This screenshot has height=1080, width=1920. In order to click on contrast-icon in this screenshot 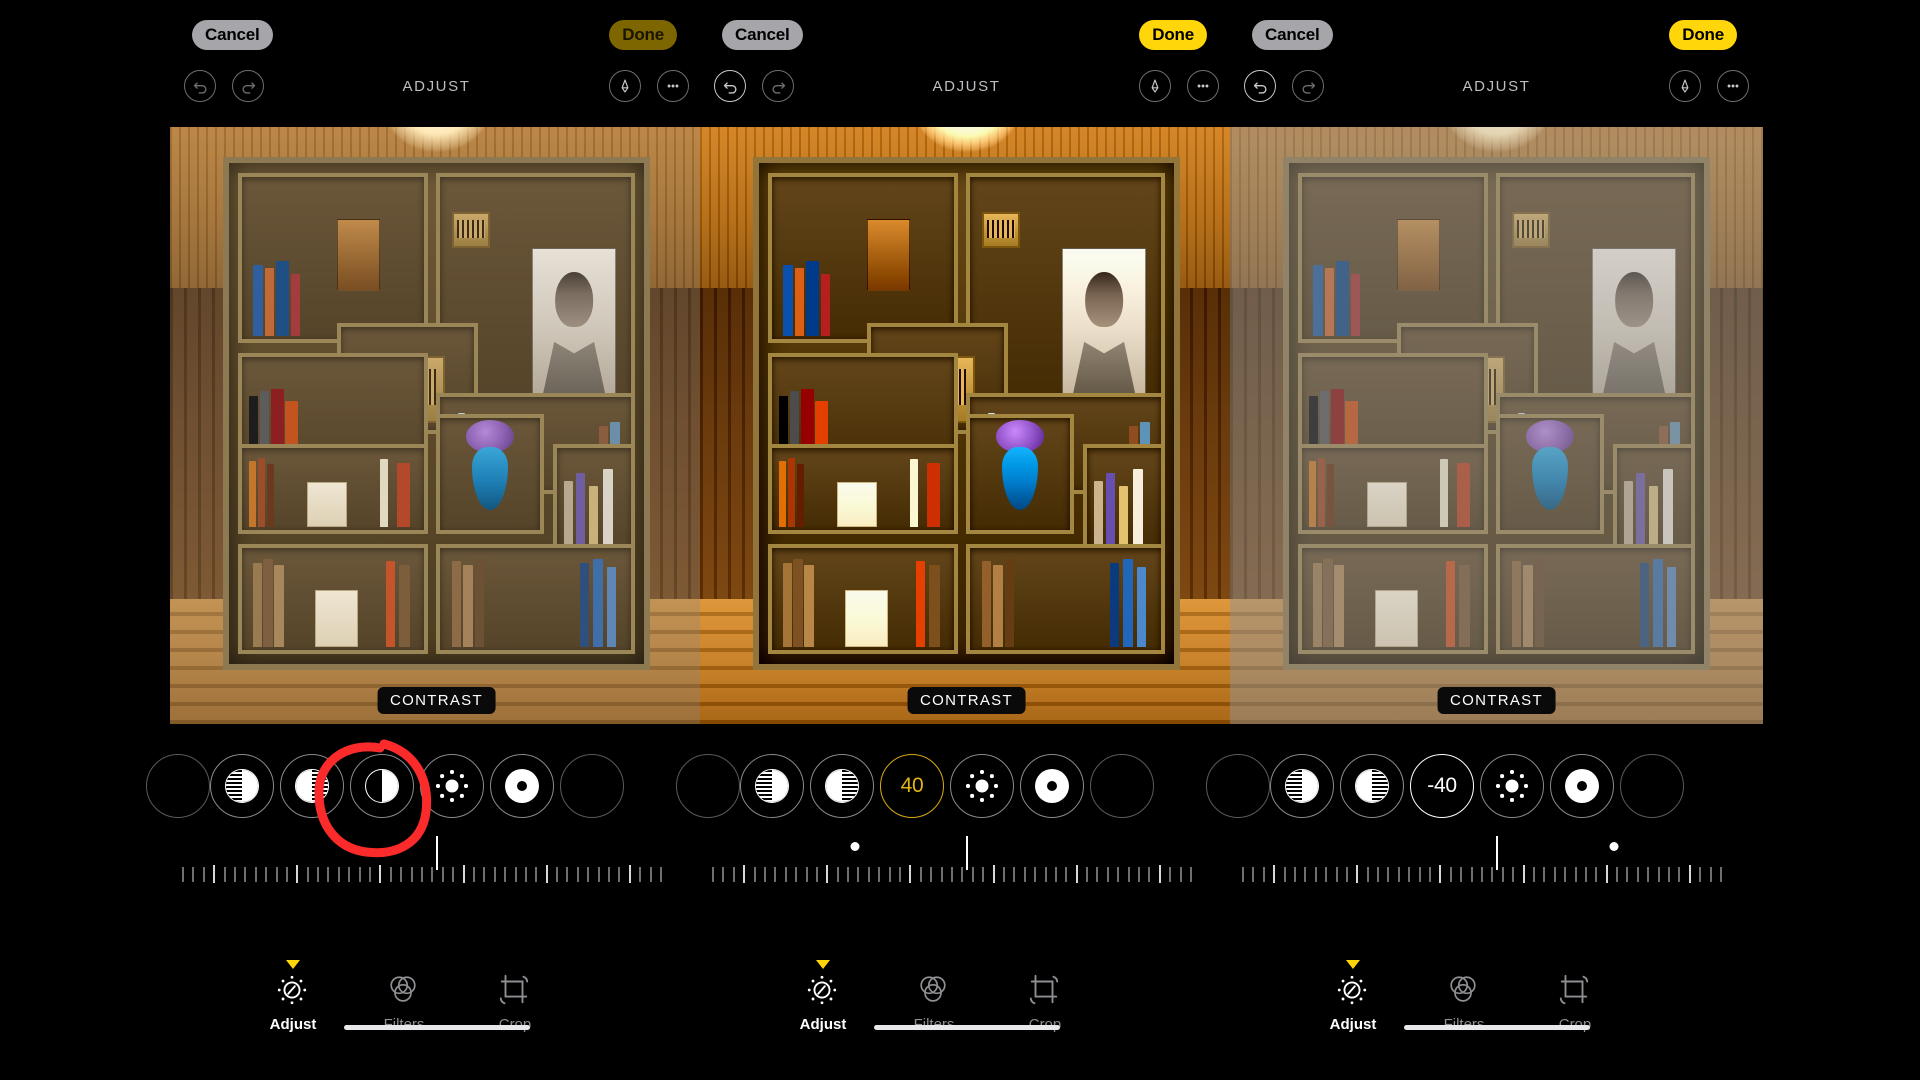, I will do `click(382, 786)`.